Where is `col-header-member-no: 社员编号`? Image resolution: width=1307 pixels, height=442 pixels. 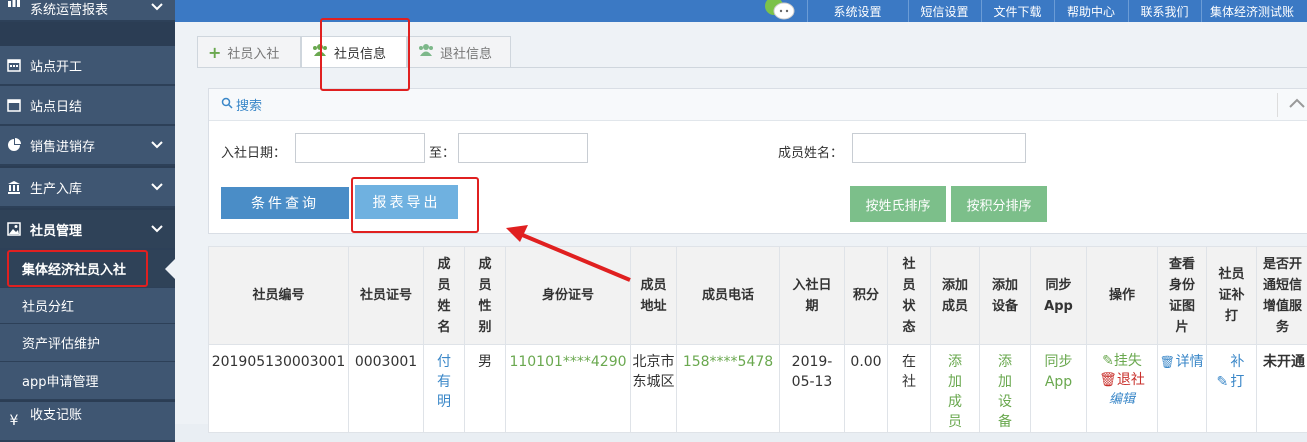 col-header-member-no: 社员编号 is located at coordinates (279, 296).